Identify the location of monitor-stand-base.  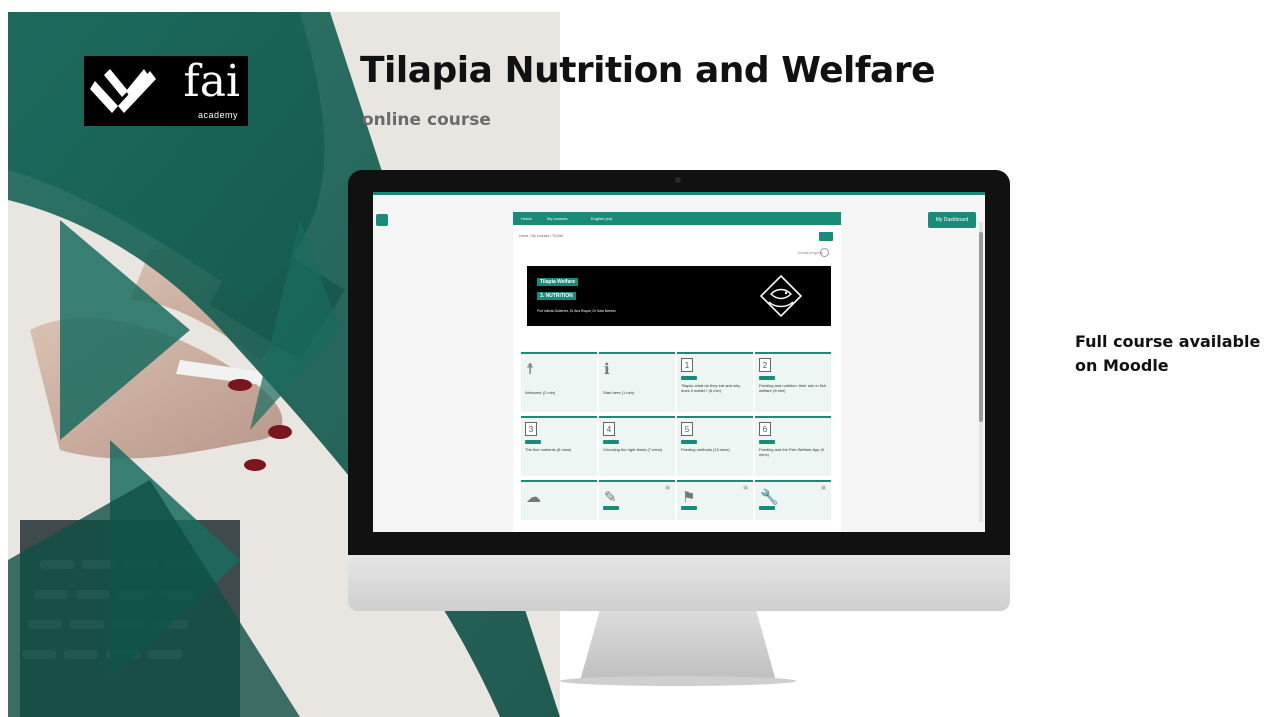
(678, 681).